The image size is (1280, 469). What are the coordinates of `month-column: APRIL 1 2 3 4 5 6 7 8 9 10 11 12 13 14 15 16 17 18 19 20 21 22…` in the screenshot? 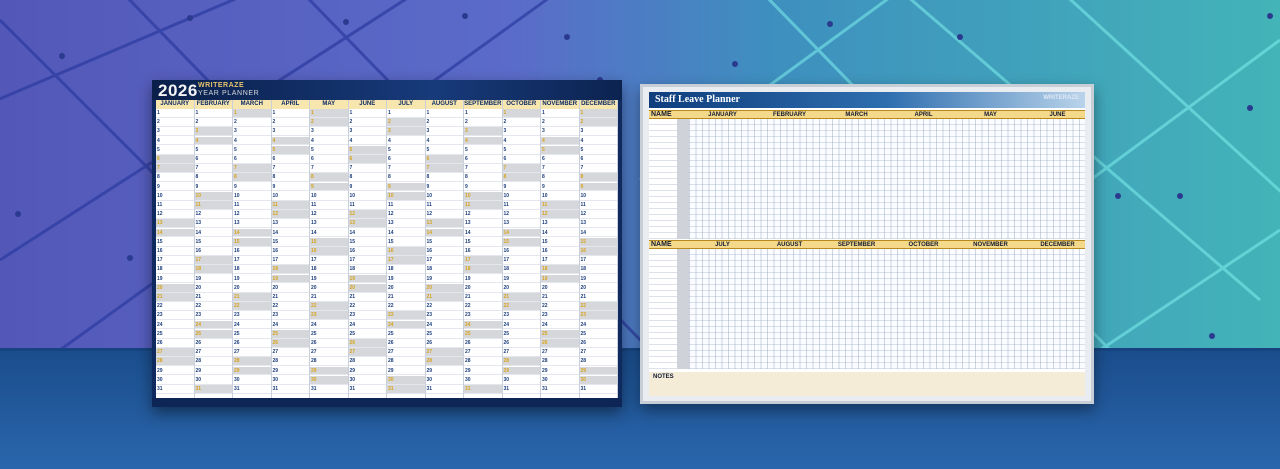 It's located at (290, 249).